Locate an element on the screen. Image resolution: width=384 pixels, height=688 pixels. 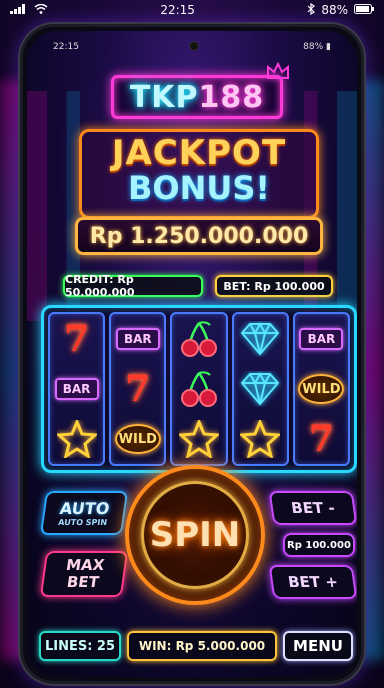
device-battery-label: 88% is located at coordinates (334, 10).